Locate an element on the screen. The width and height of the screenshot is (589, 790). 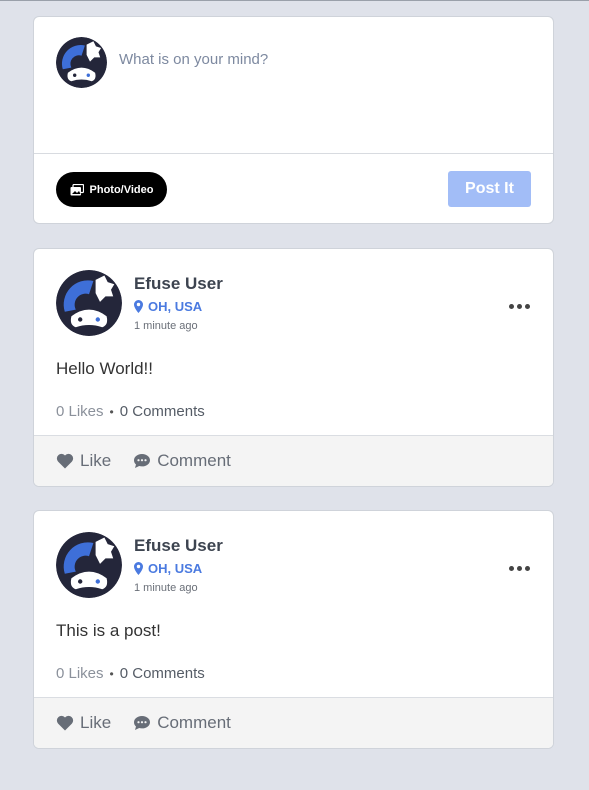
composer-toolbar: Photo/Video Post It is located at coordinates (293, 188).